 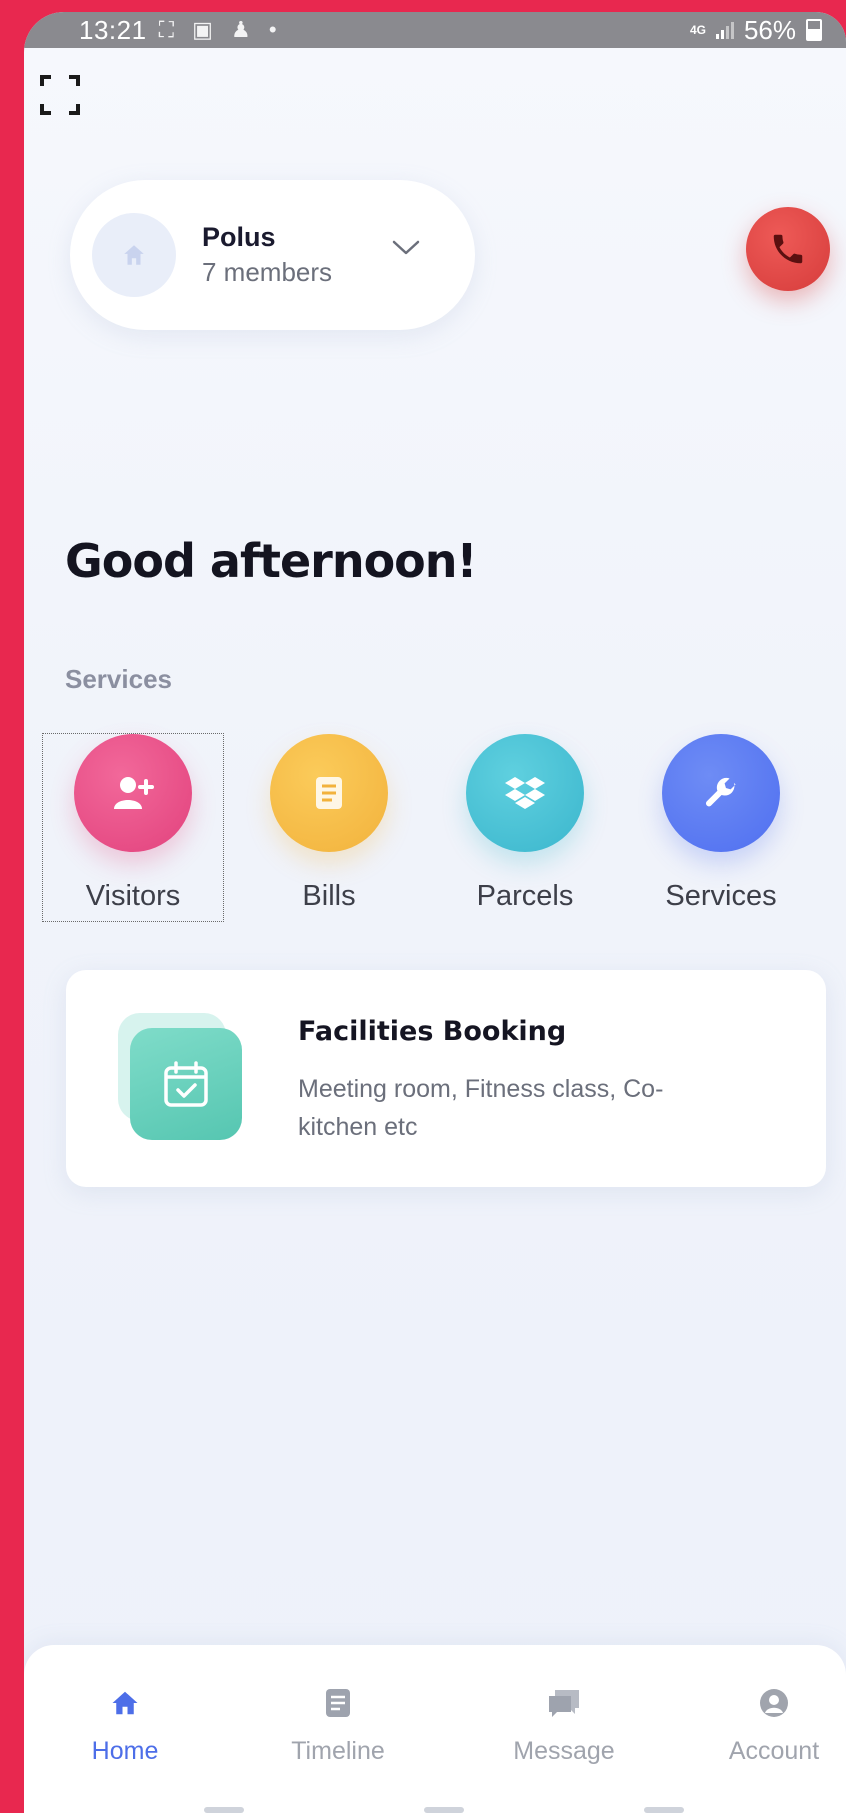 I want to click on nav-home-hint, so click(x=444, y=1810).